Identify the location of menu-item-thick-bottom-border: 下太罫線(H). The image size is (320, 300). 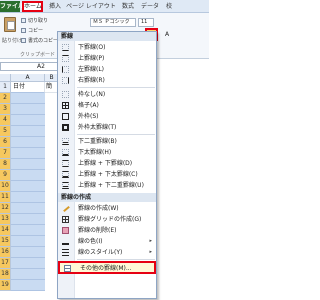
(107, 152).